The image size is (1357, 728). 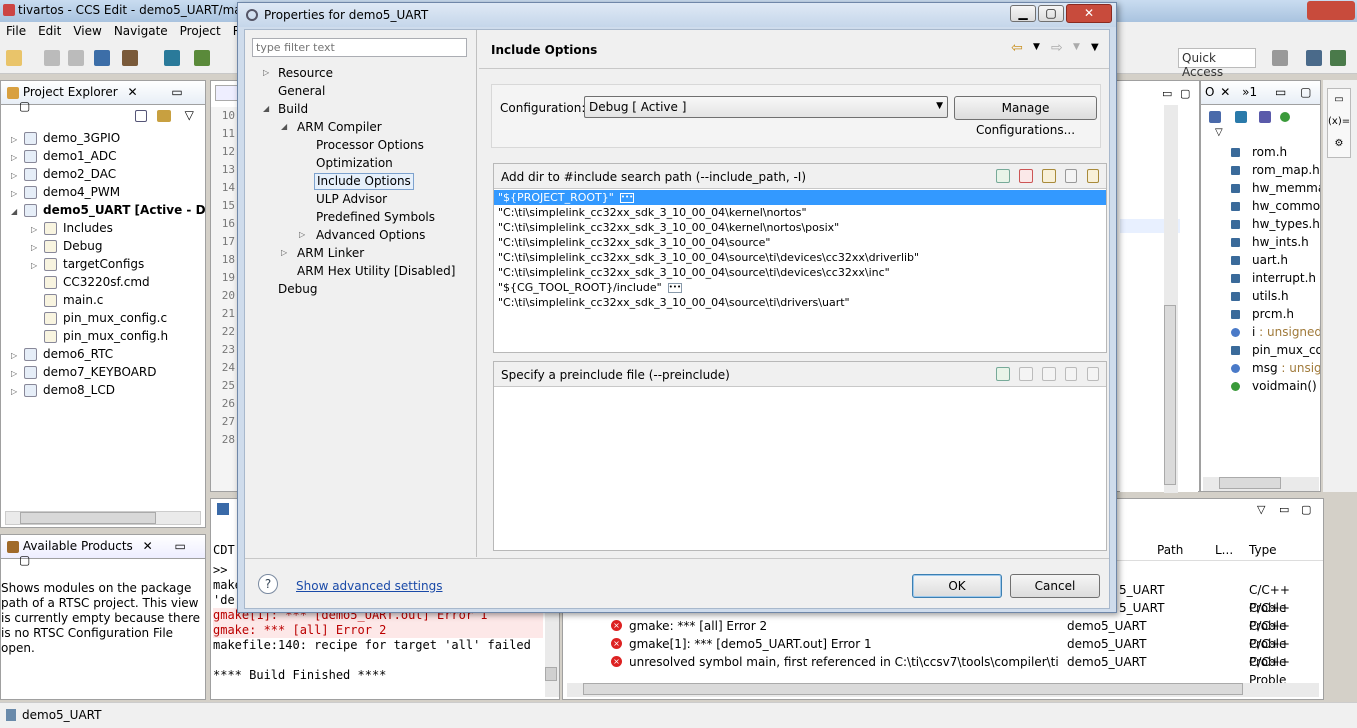 What do you see at coordinates (227, 93) in the screenshot?
I see `editor-tab` at bounding box center [227, 93].